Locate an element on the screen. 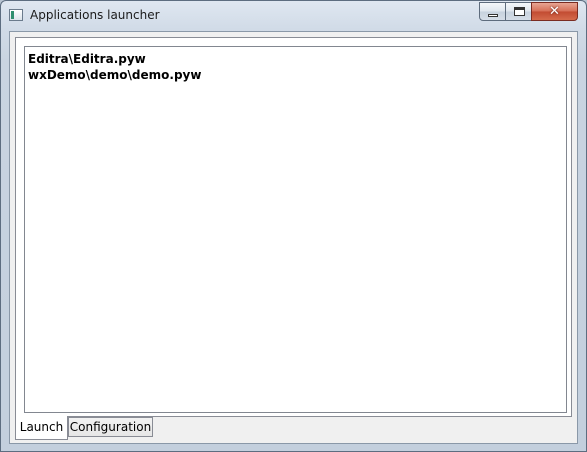 This screenshot has width=587, height=452. title-bar: Applications launcher ✕ is located at coordinates (293, 16).